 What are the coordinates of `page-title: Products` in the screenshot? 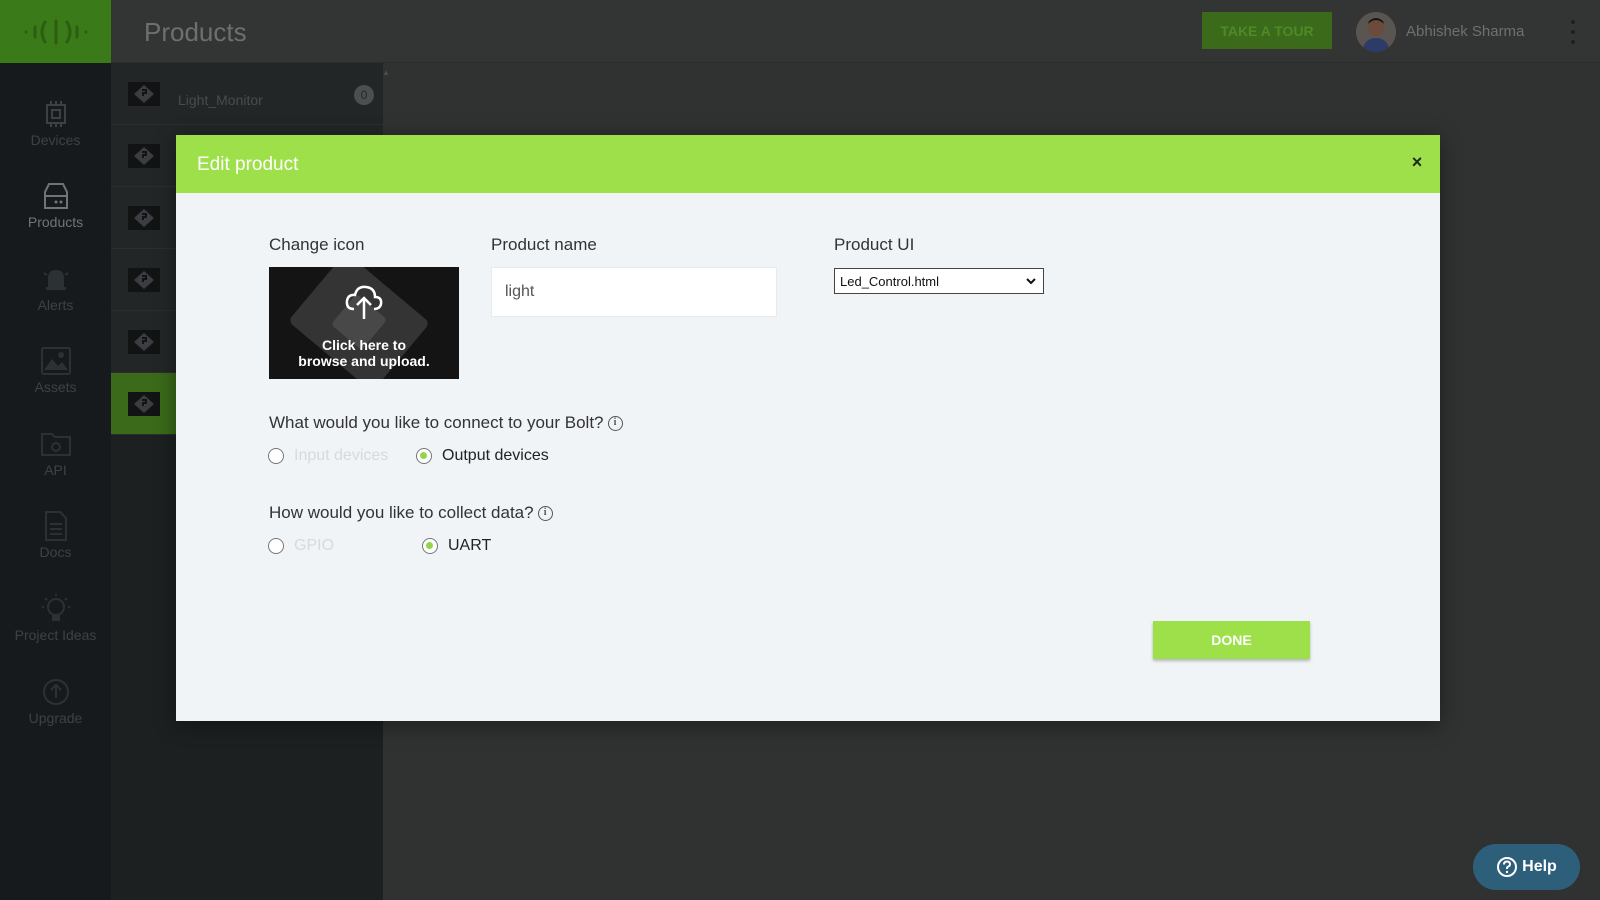 It's located at (195, 32).